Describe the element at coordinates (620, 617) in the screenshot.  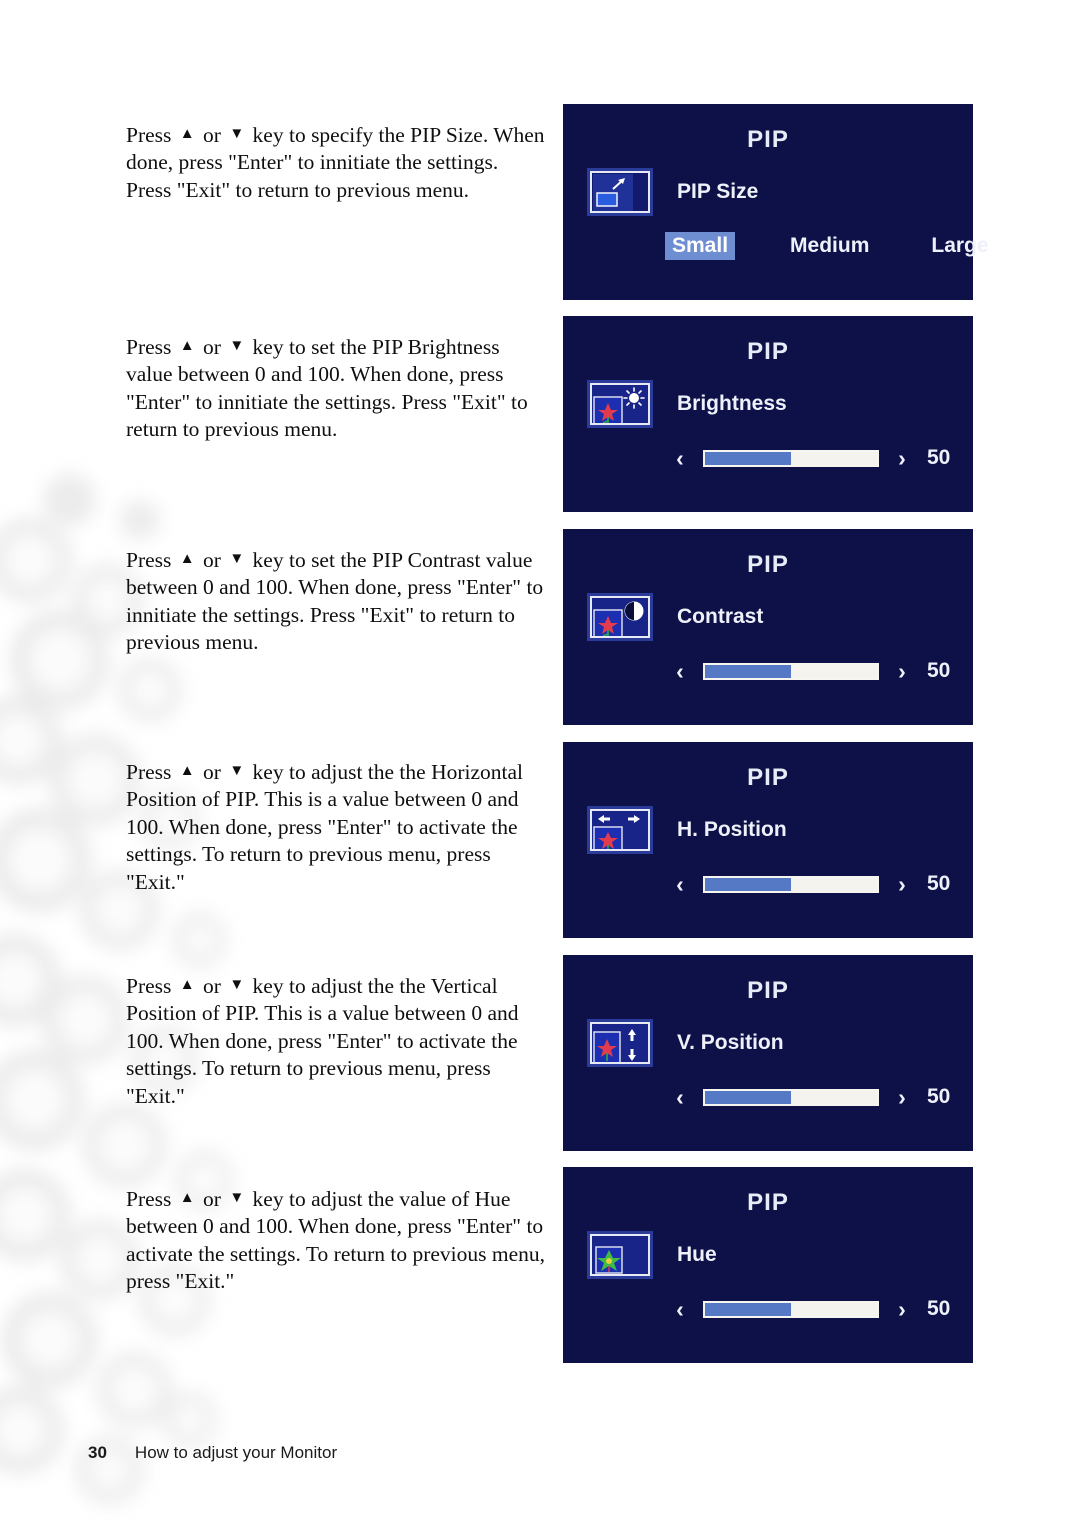
I see `contrast-half-circle-icon` at that location.